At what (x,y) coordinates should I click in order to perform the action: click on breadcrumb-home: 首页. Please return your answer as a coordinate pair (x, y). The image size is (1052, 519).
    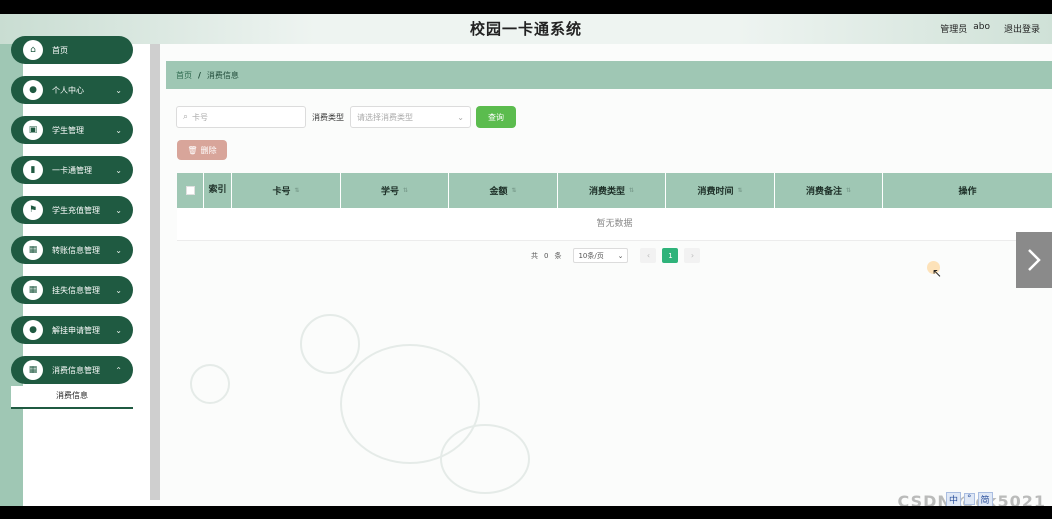
    Looking at the image, I should click on (184, 75).